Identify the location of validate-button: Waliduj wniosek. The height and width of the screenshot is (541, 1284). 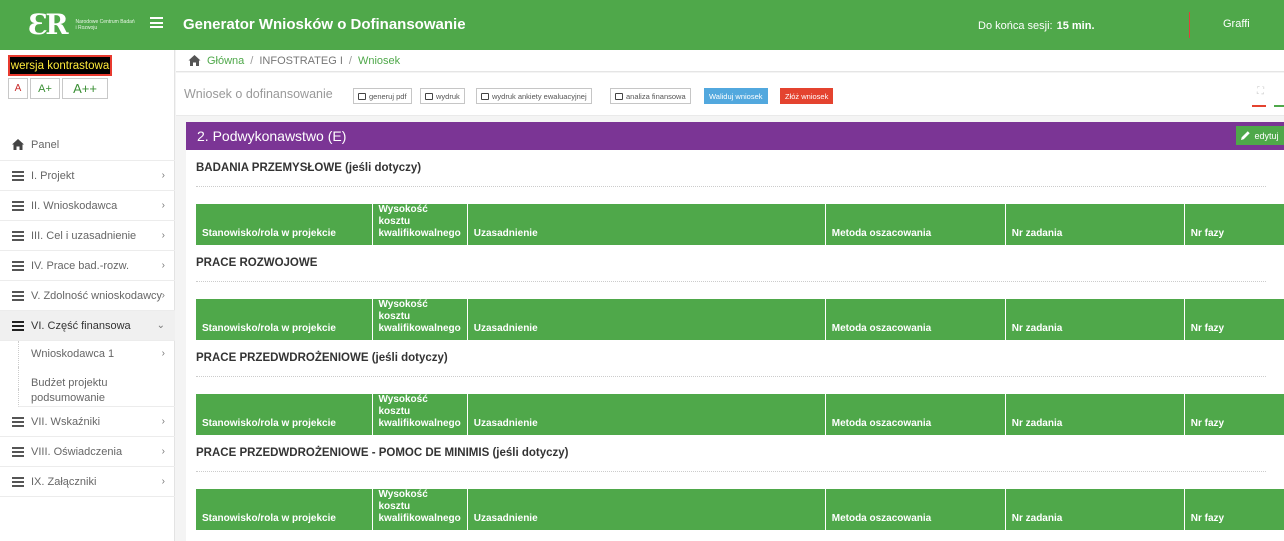
(736, 96).